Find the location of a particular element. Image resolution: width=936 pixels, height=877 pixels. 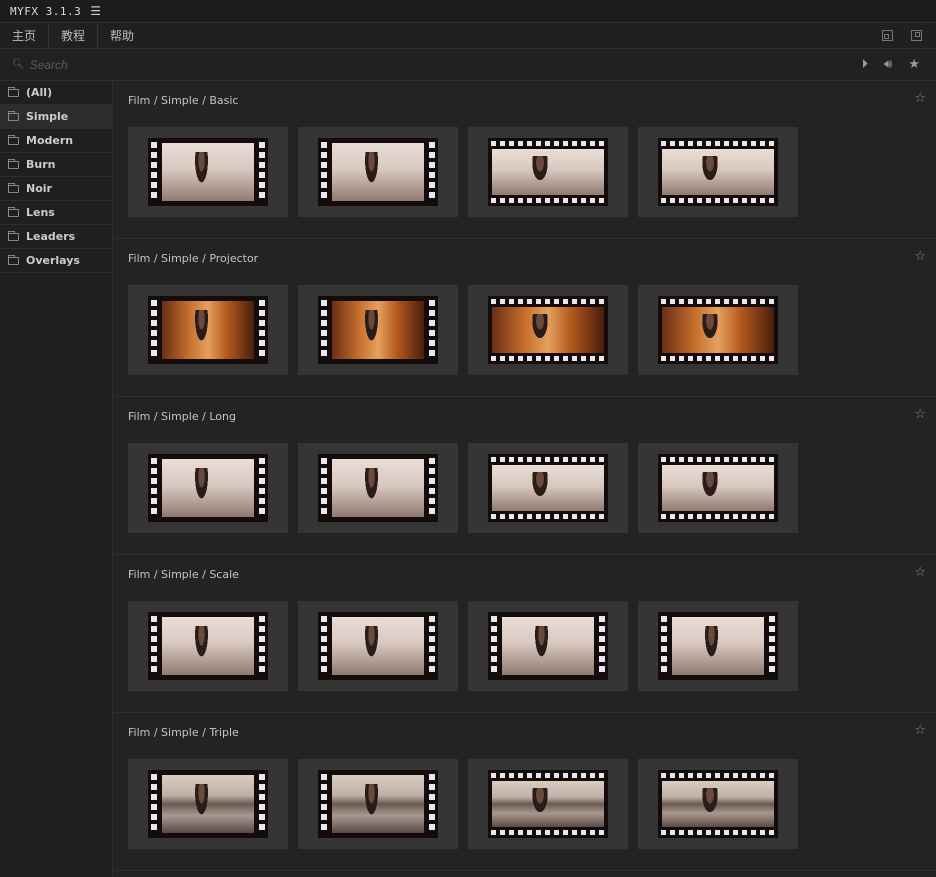

sidebar-item-burn: Burn is located at coordinates (56, 165).